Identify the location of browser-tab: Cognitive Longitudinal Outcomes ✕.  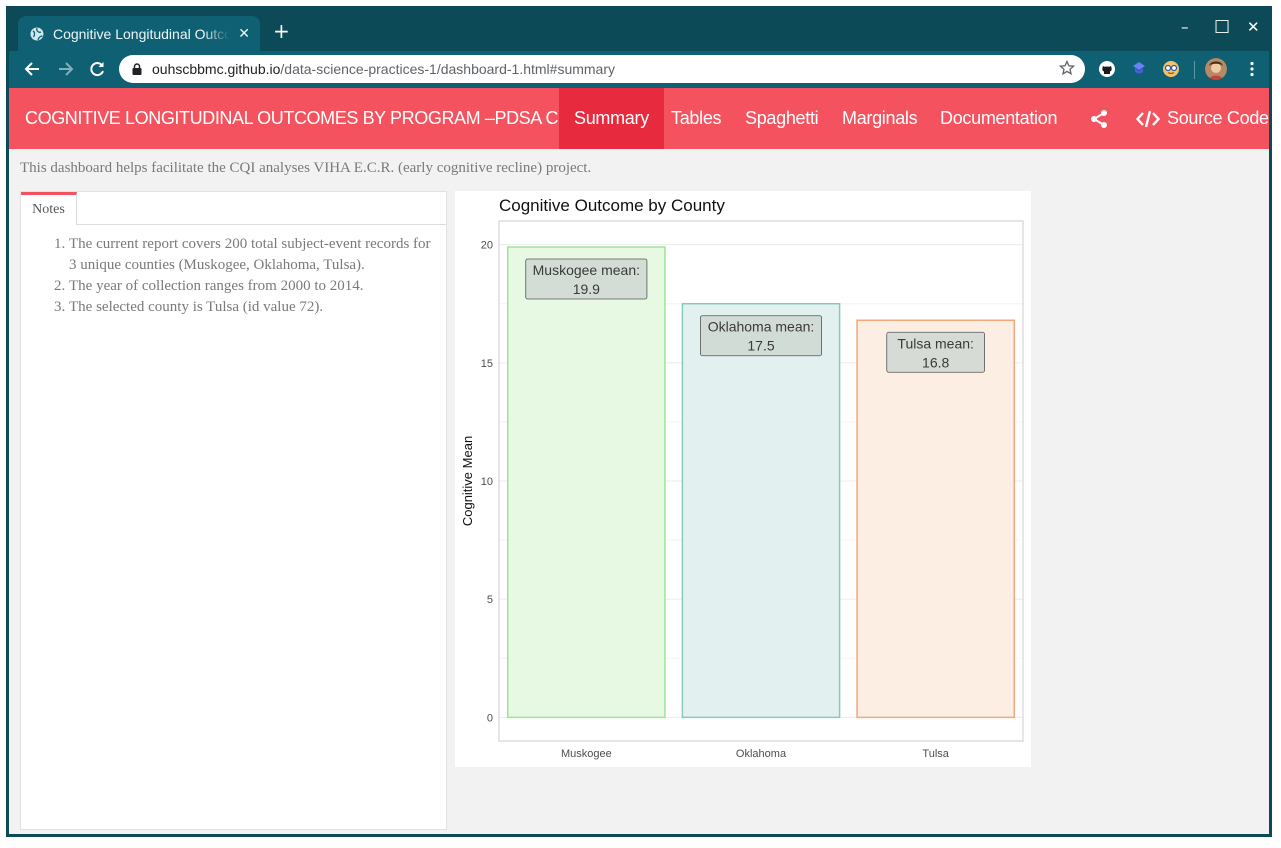
(139, 33).